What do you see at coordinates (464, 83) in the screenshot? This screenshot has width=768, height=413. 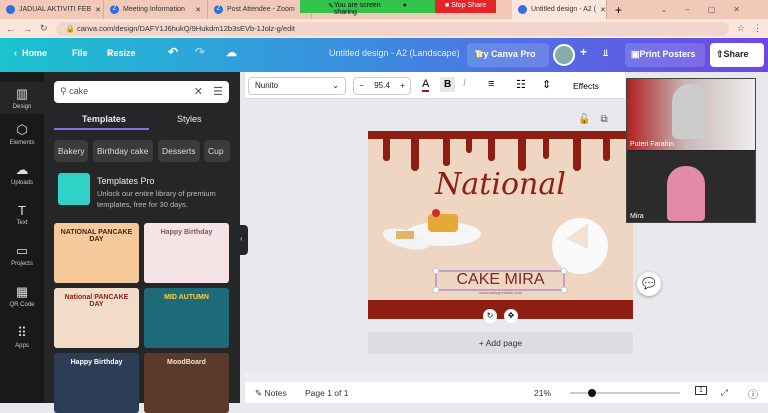 I see `italic-button: I` at bounding box center [464, 83].